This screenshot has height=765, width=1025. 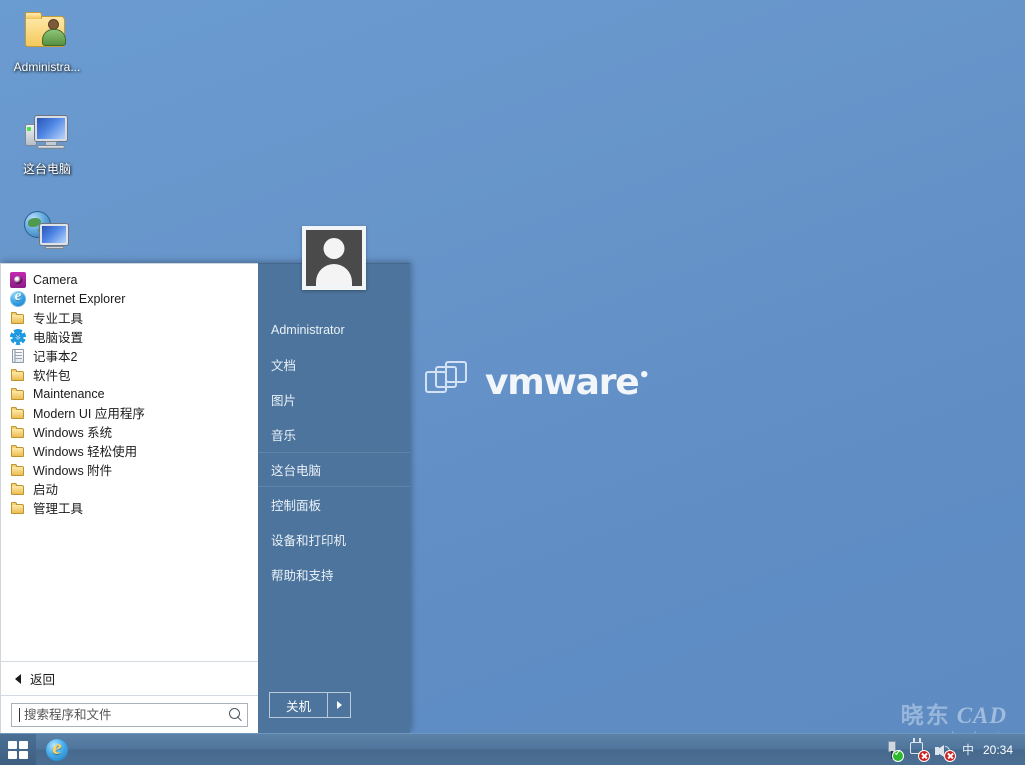 What do you see at coordinates (334, 258) in the screenshot?
I see `user-avatar` at bounding box center [334, 258].